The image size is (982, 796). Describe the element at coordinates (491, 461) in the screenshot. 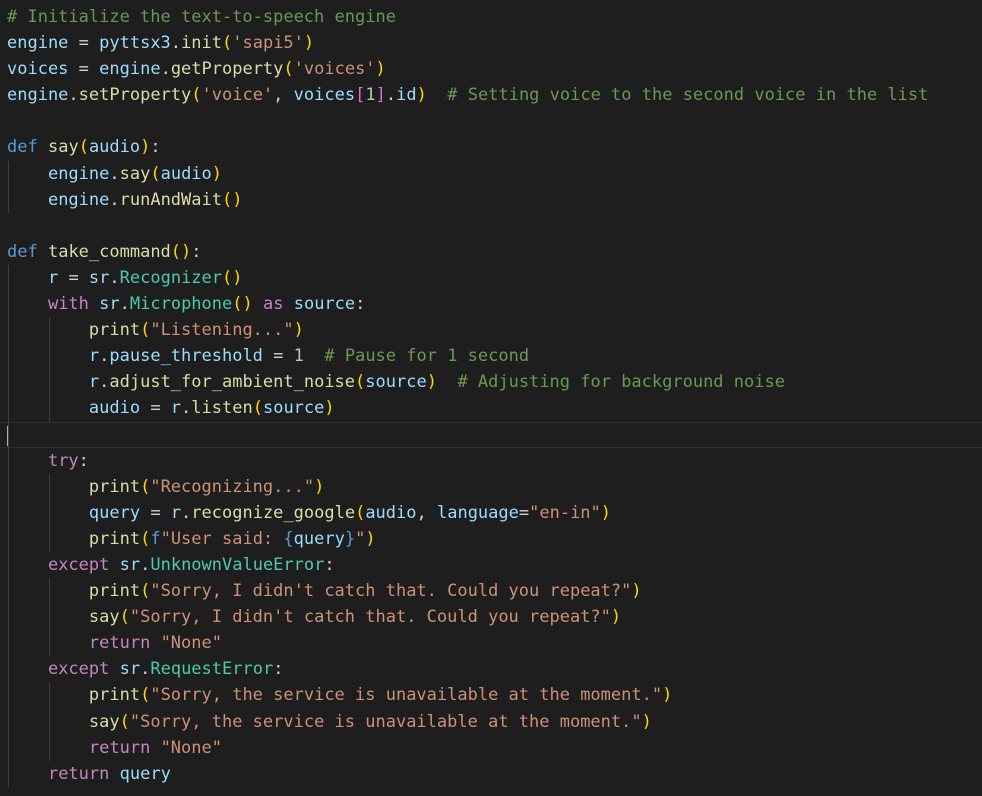

I see `code-line-18: try:` at that location.